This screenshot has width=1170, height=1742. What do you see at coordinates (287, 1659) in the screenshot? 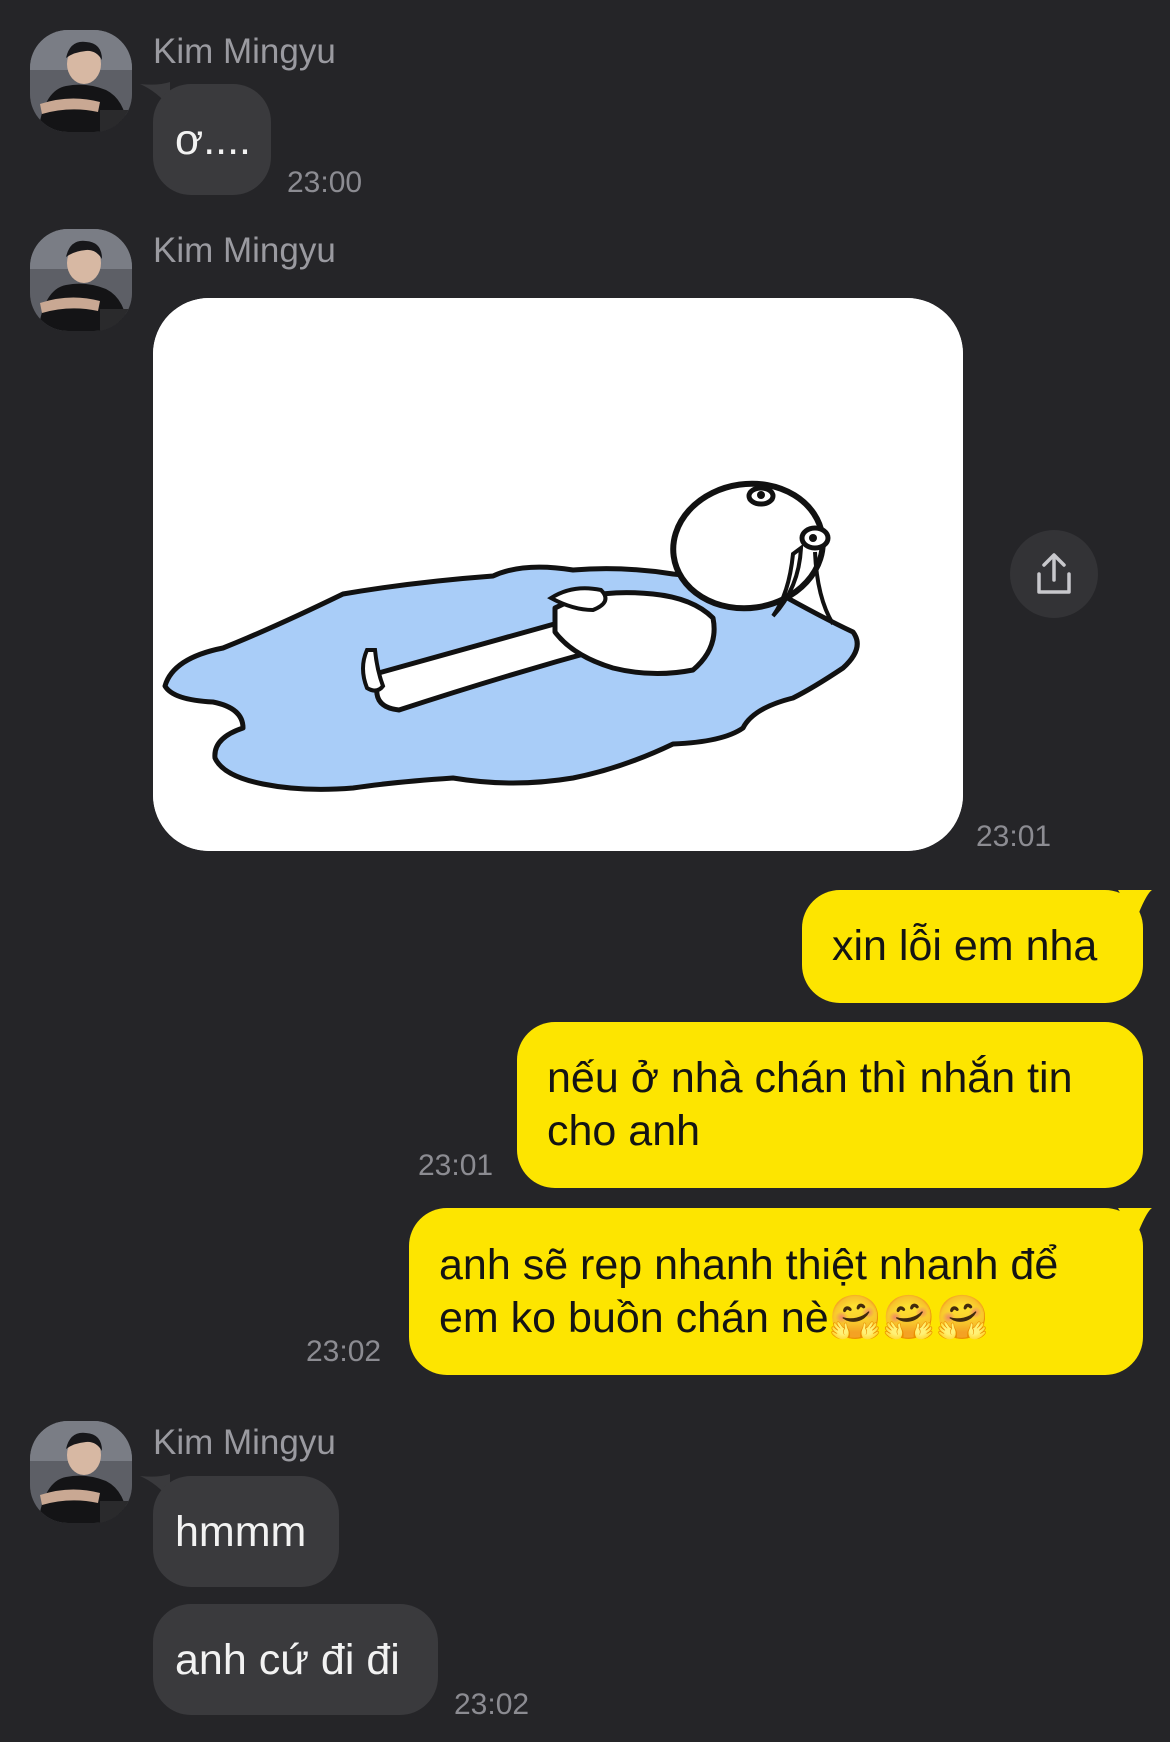
I see `message-text: anh cứ đi đi` at bounding box center [287, 1659].